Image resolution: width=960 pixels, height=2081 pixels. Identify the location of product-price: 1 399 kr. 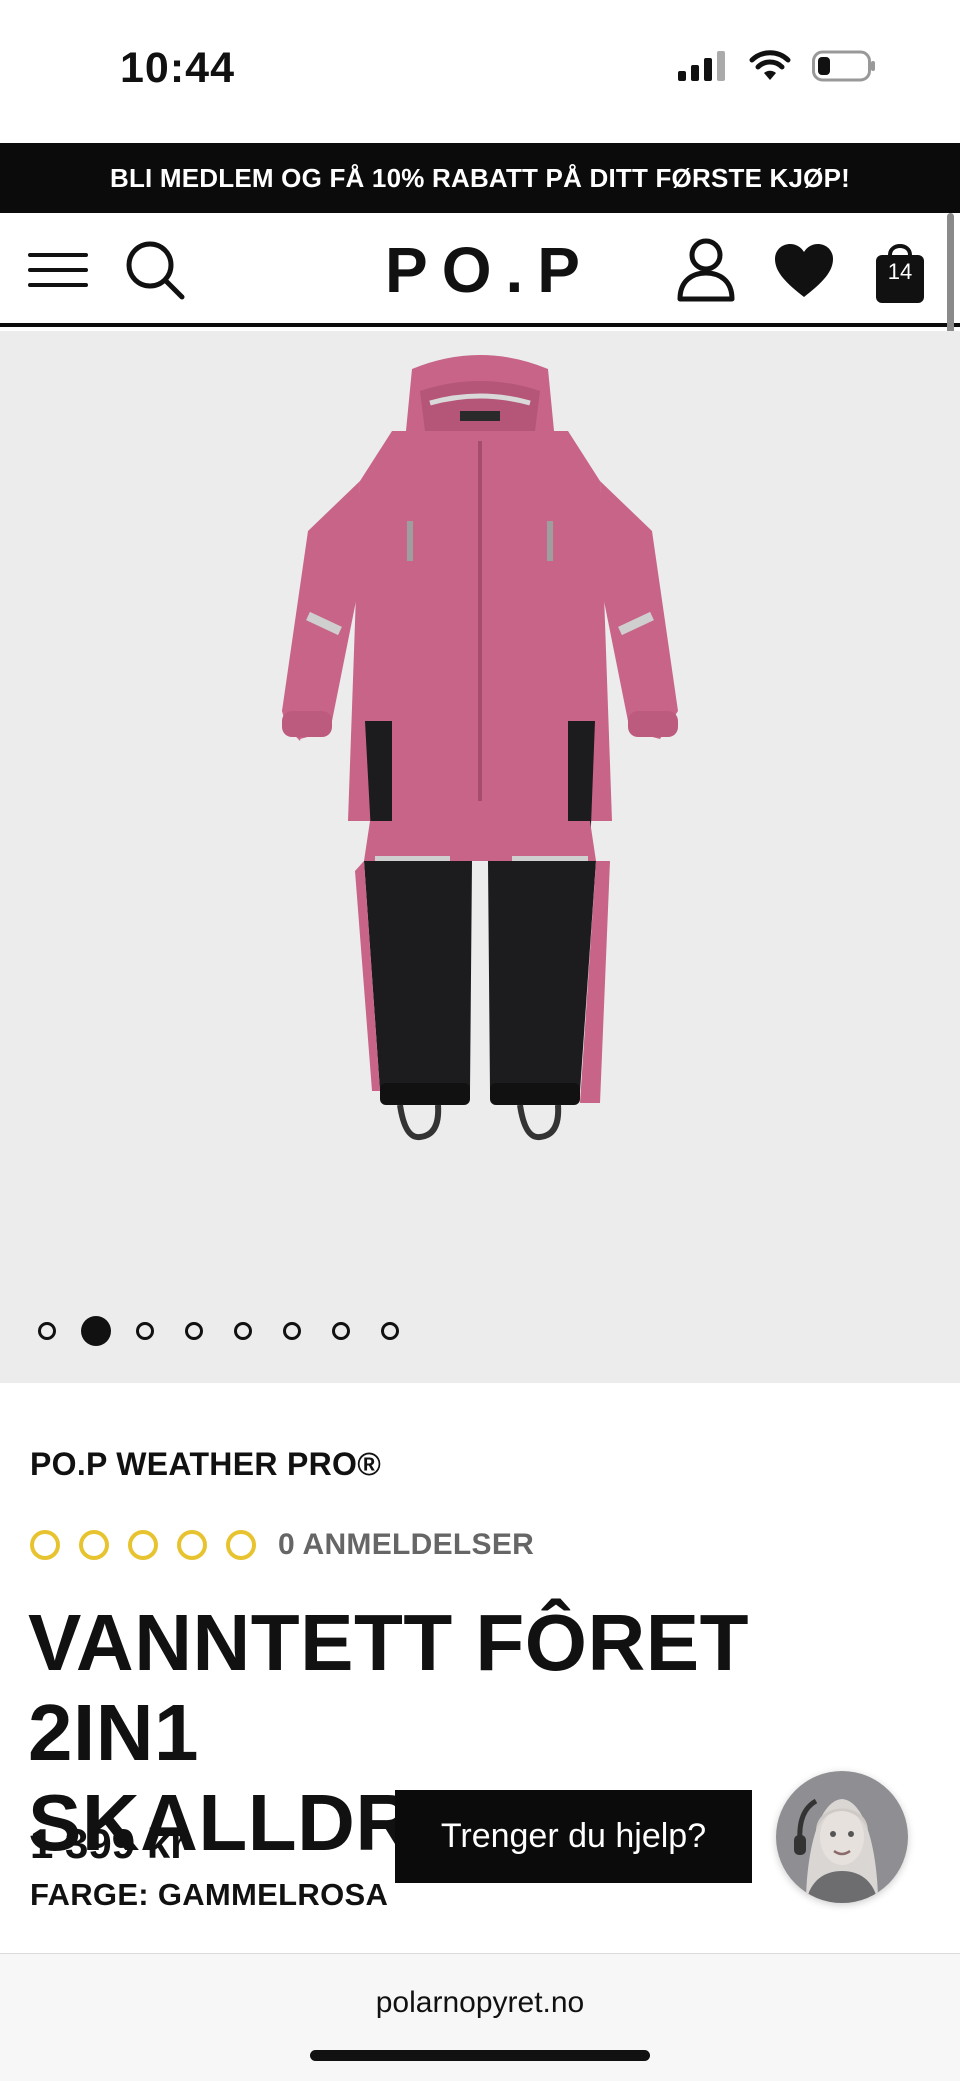
(108, 1843).